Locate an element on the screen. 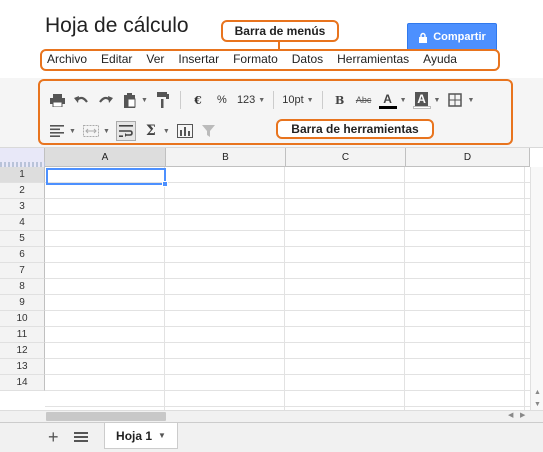 Image resolution: width=543 pixels, height=452 pixels. toolbar-annotation: Barra de herramientas is located at coordinates (355, 129).